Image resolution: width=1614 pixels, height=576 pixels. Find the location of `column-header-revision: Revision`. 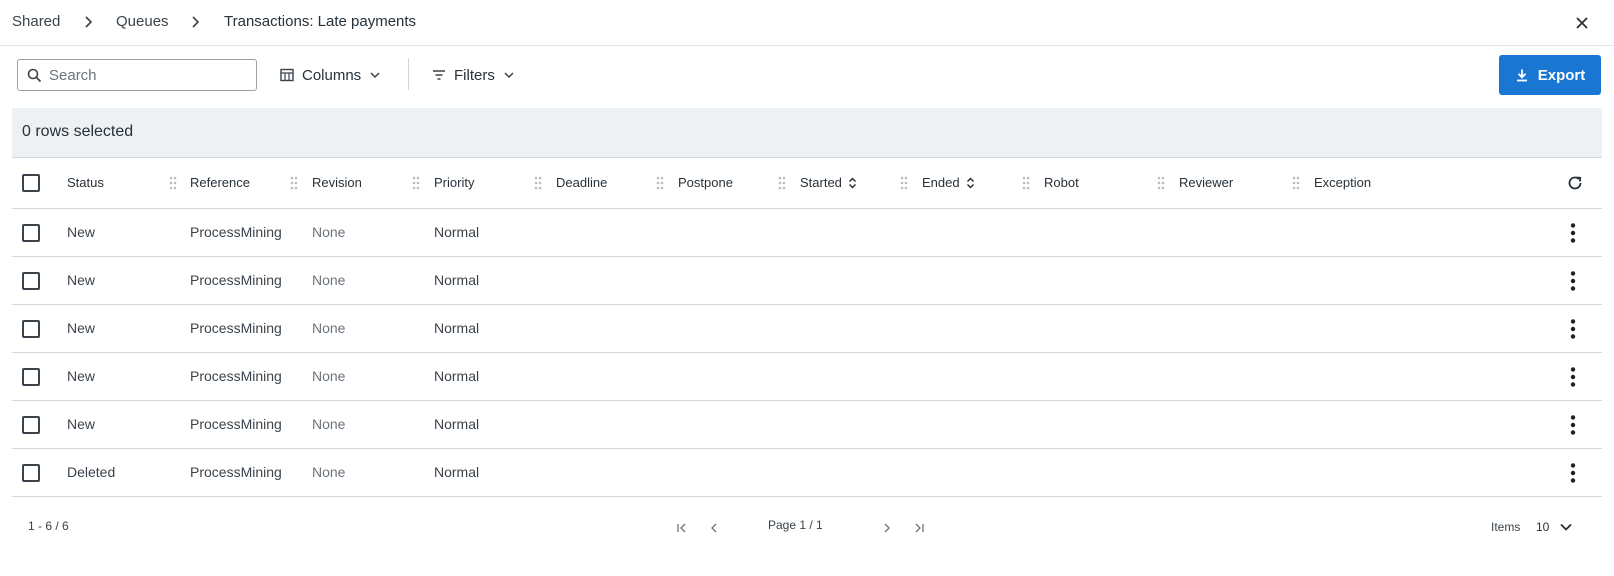

column-header-revision: Revision is located at coordinates (337, 182).